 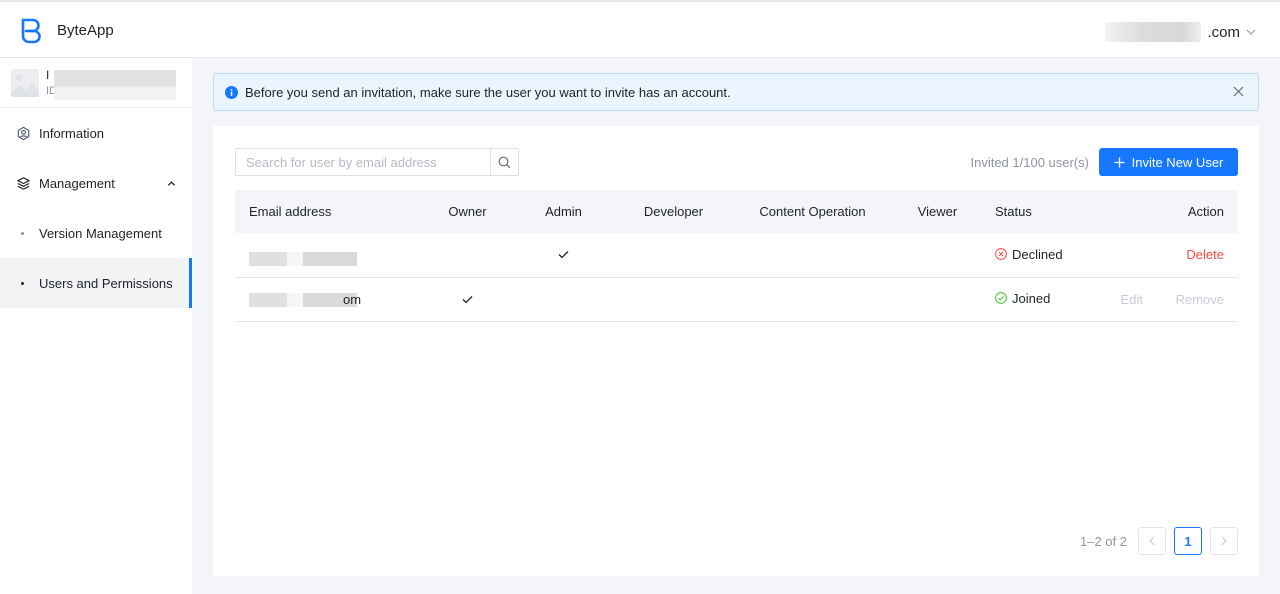 What do you see at coordinates (1119, 162) in the screenshot?
I see `plus-icon` at bounding box center [1119, 162].